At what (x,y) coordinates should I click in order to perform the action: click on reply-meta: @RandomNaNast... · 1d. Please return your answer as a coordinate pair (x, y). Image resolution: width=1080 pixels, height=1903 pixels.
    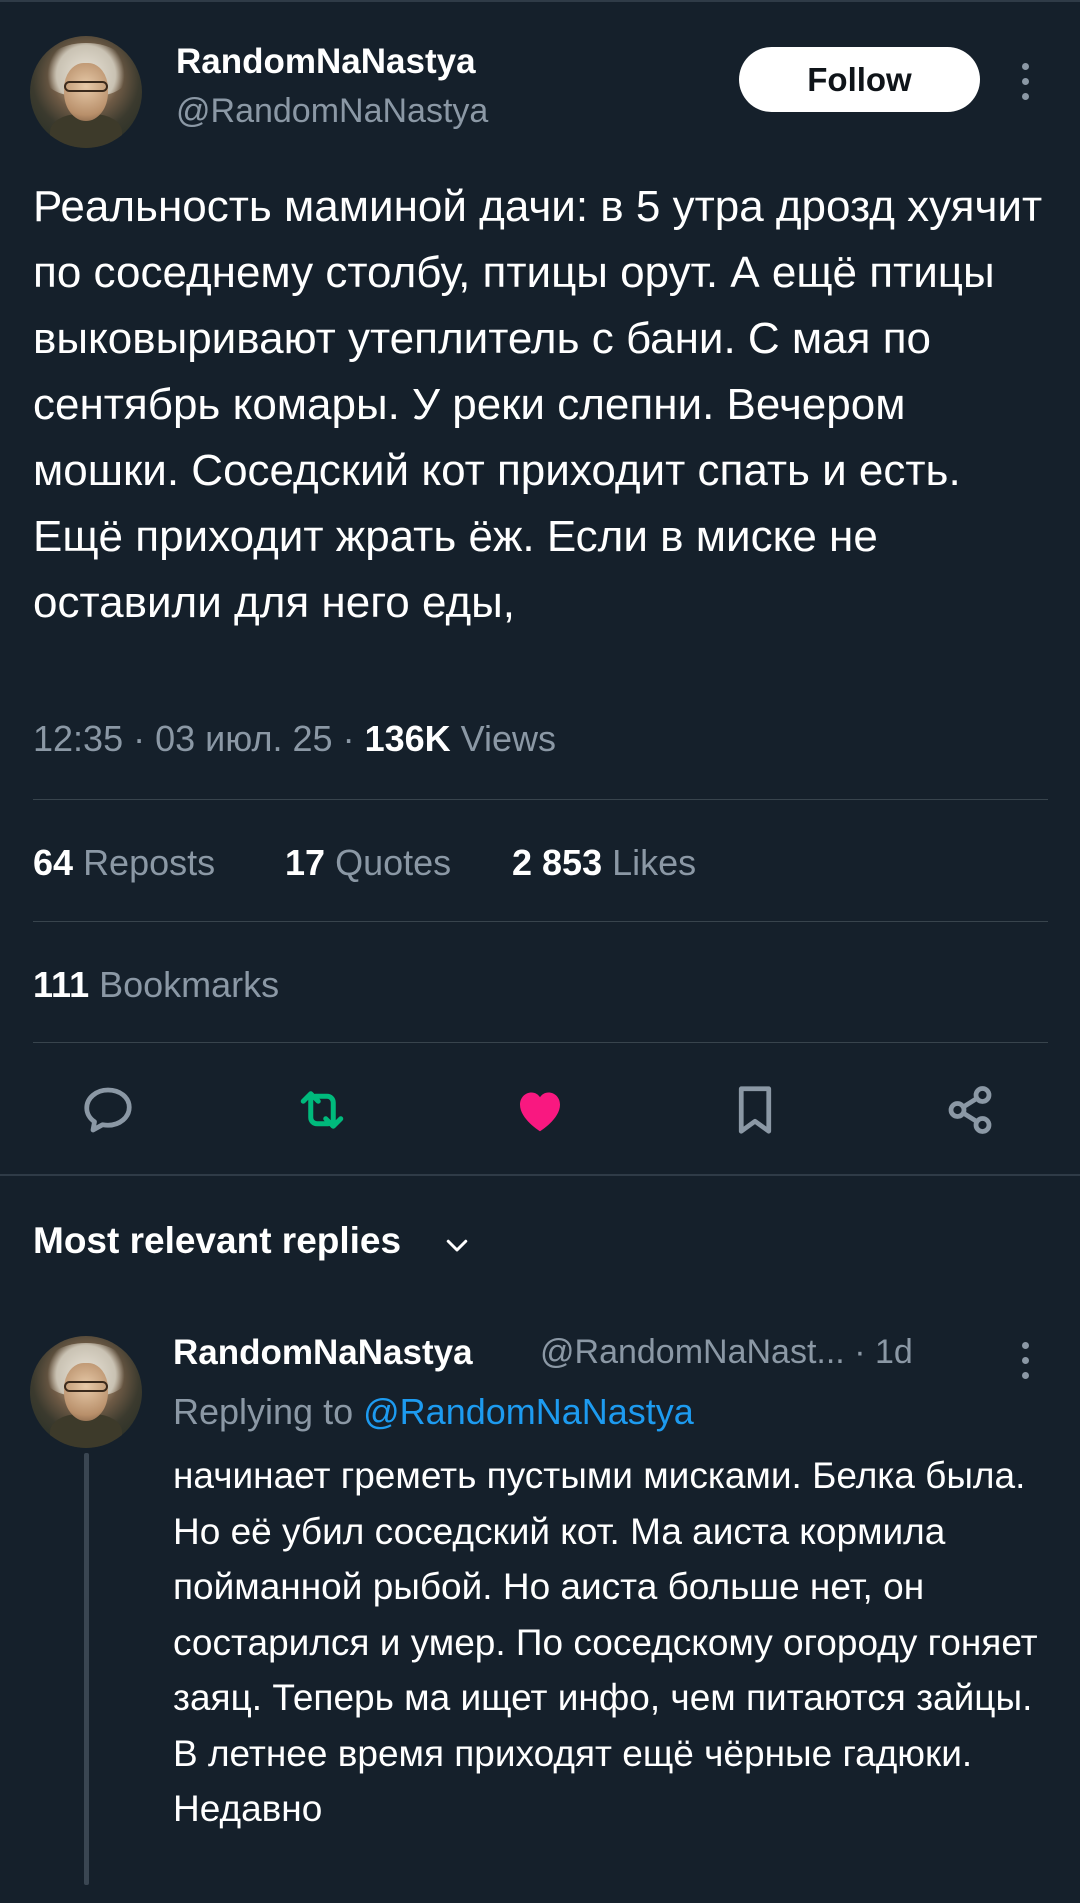
    Looking at the image, I should click on (726, 1352).